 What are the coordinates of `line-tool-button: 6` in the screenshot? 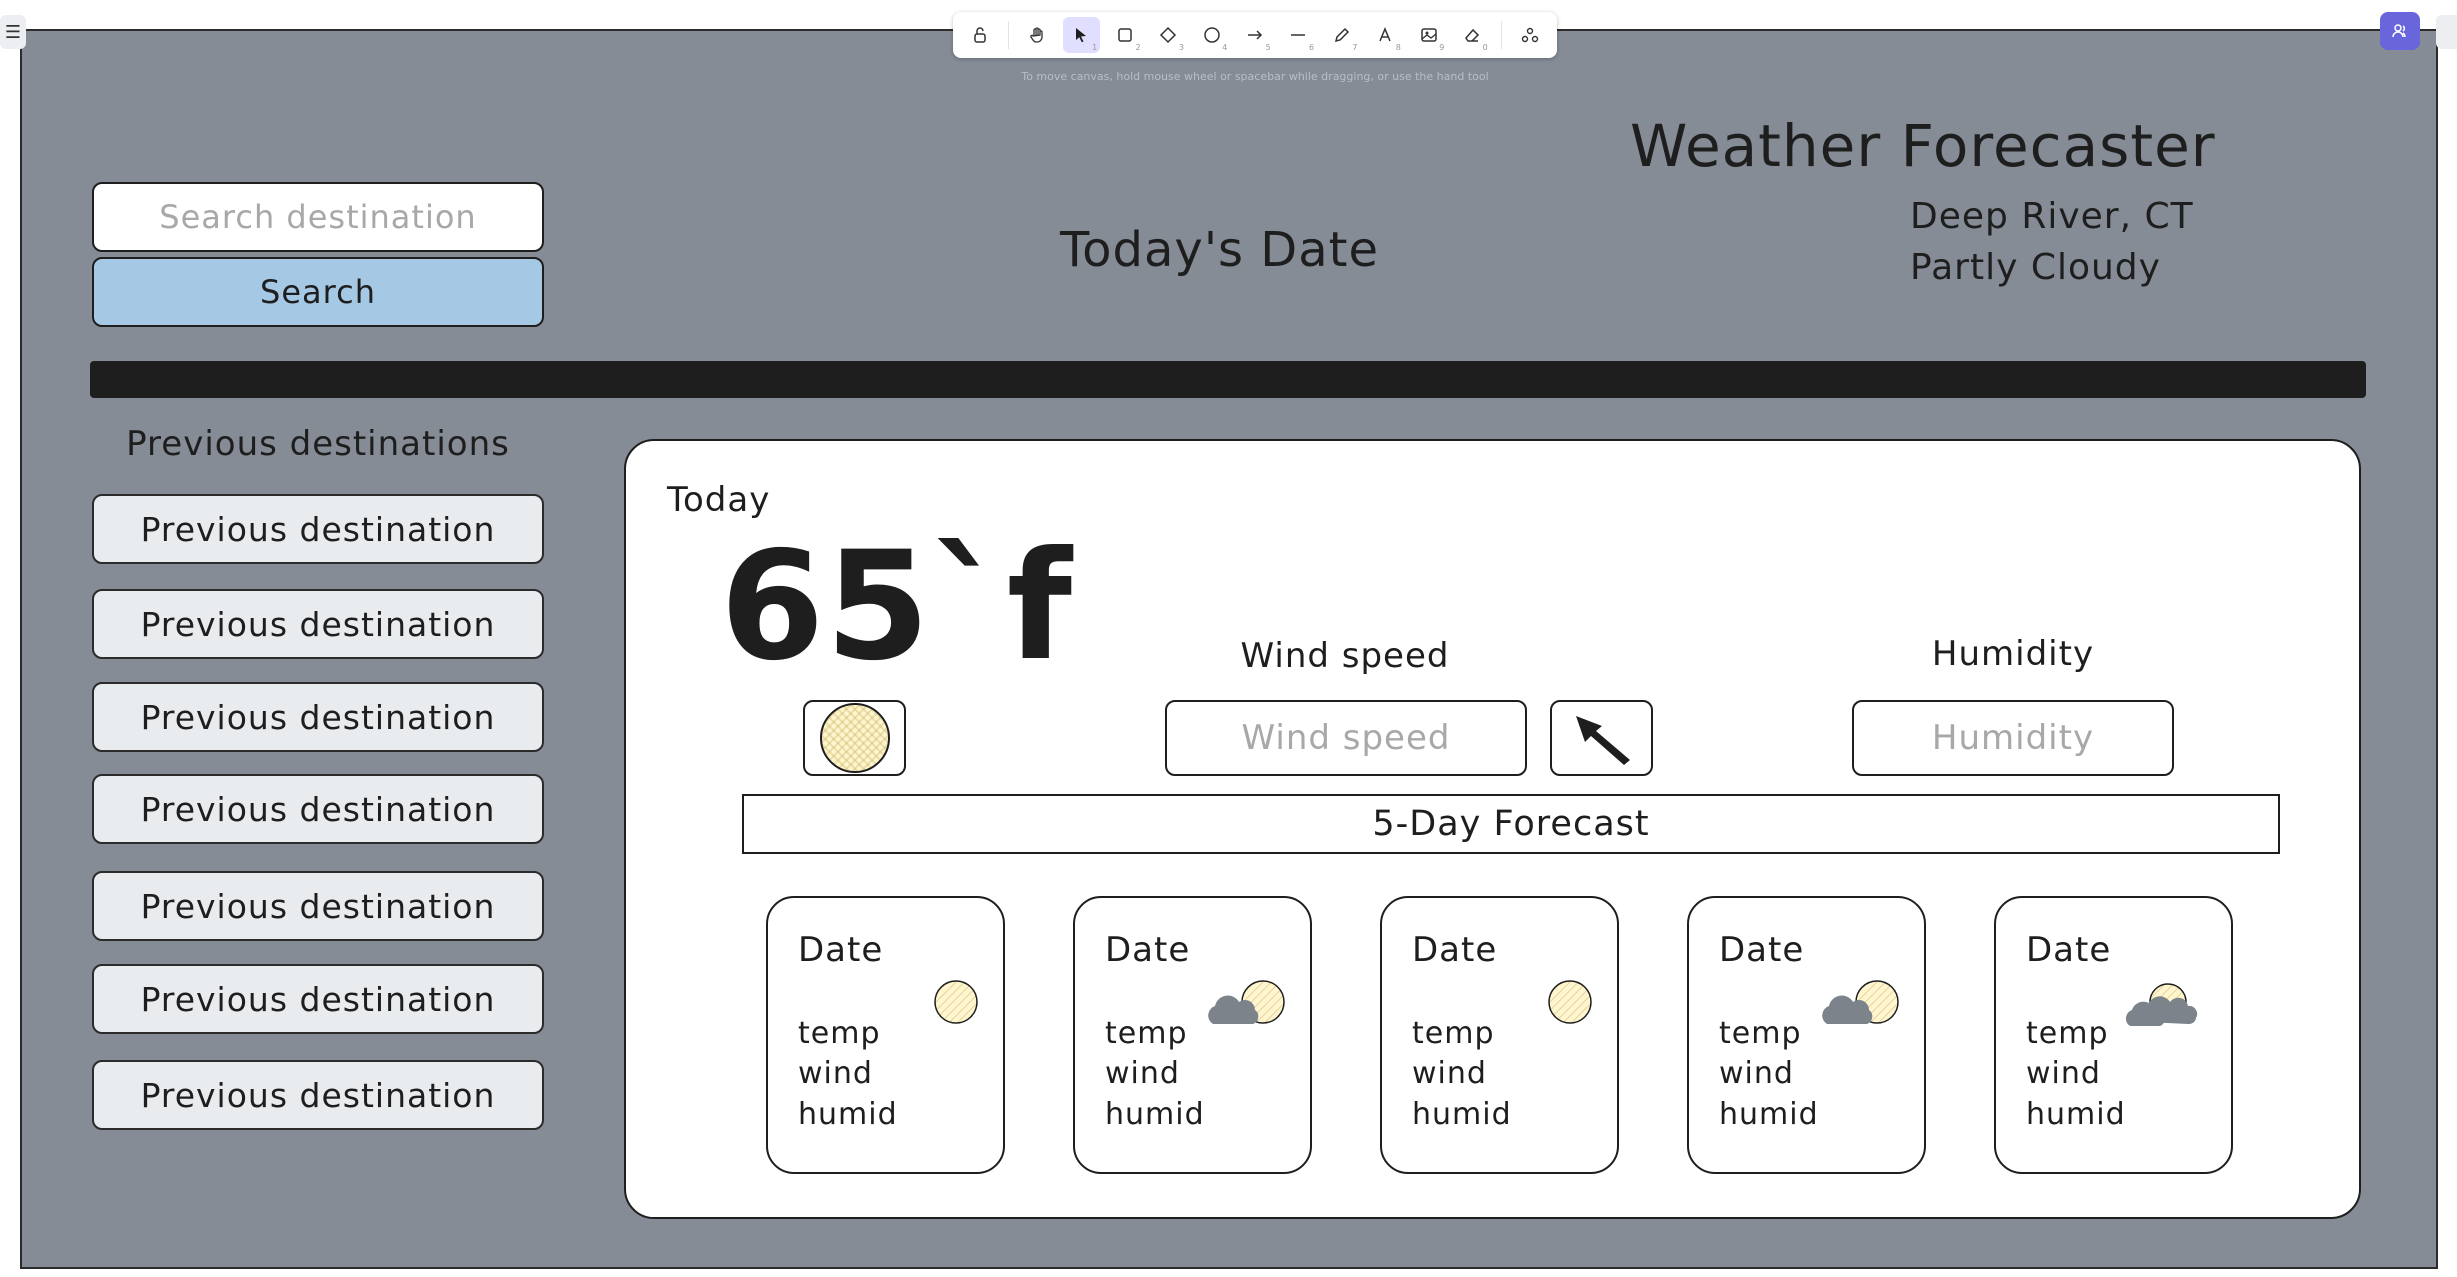 It's located at (1298, 35).